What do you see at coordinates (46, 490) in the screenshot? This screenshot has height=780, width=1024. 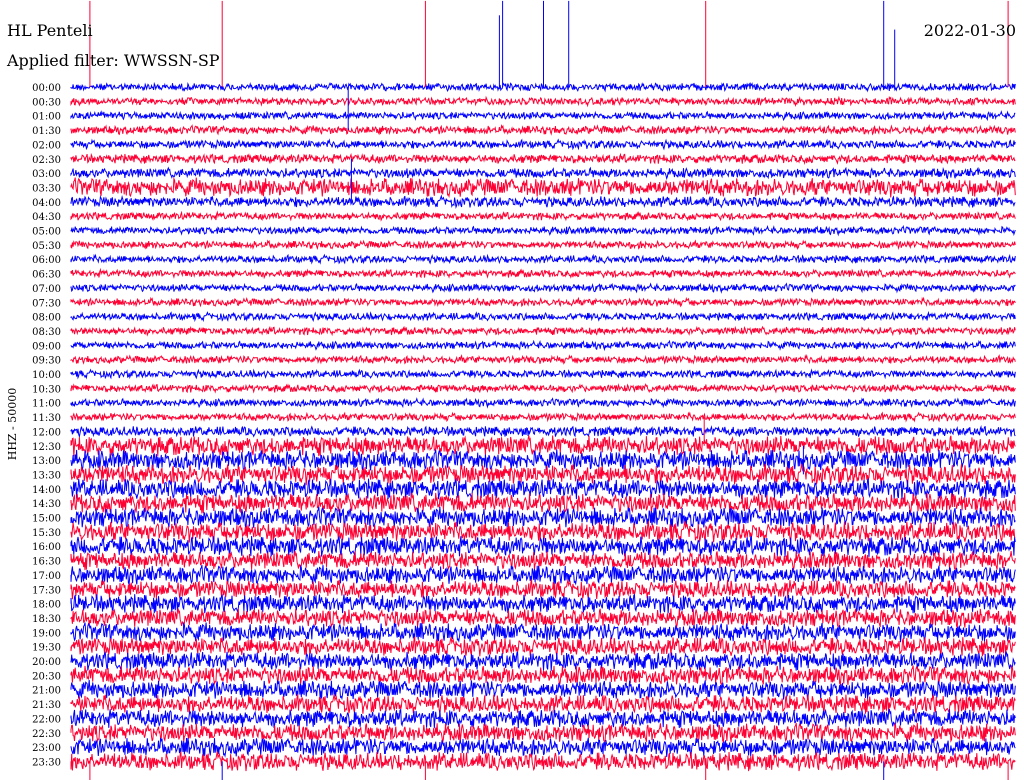 I see `time-tick-label: 14:00` at bounding box center [46, 490].